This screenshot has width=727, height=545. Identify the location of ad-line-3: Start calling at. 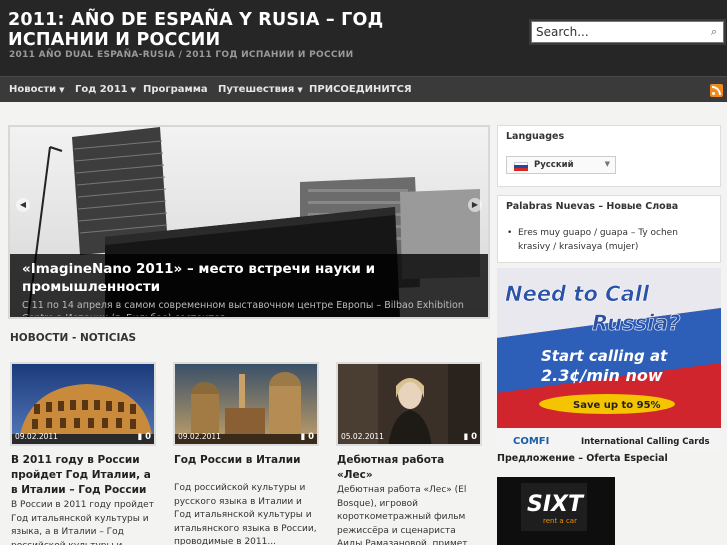
(604, 356).